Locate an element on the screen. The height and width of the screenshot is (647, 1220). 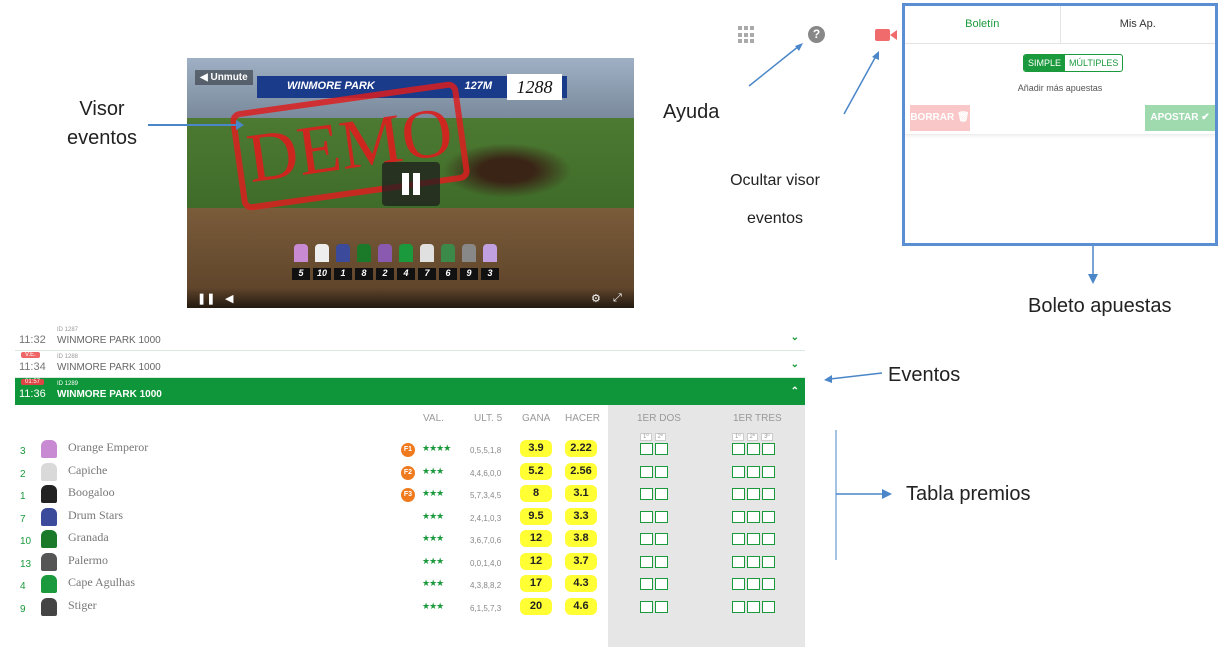
pause-icon: ❚❚ is located at coordinates (206, 298).